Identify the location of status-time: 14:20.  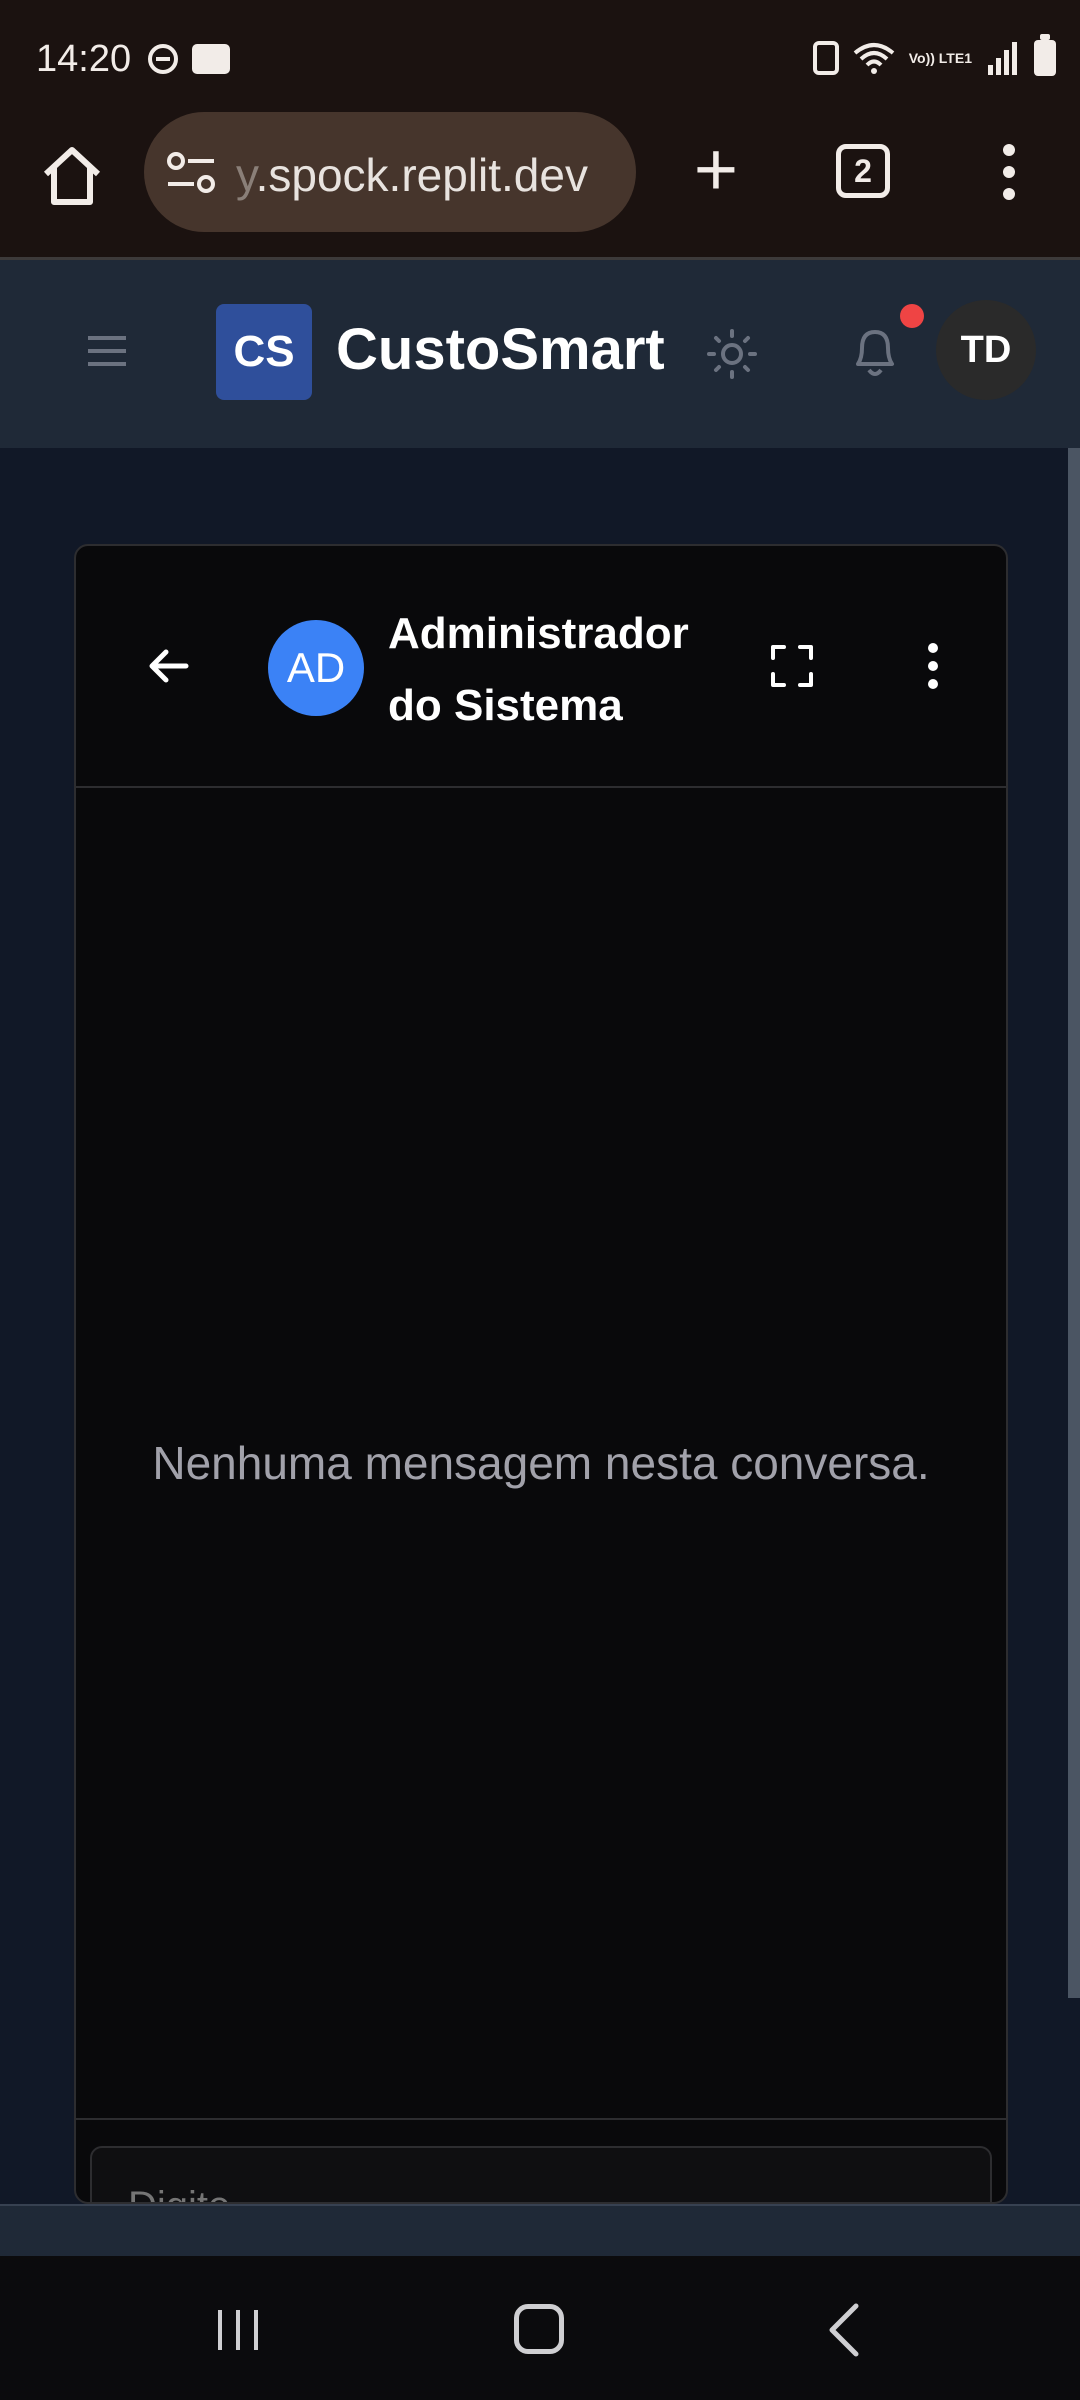
(84, 59).